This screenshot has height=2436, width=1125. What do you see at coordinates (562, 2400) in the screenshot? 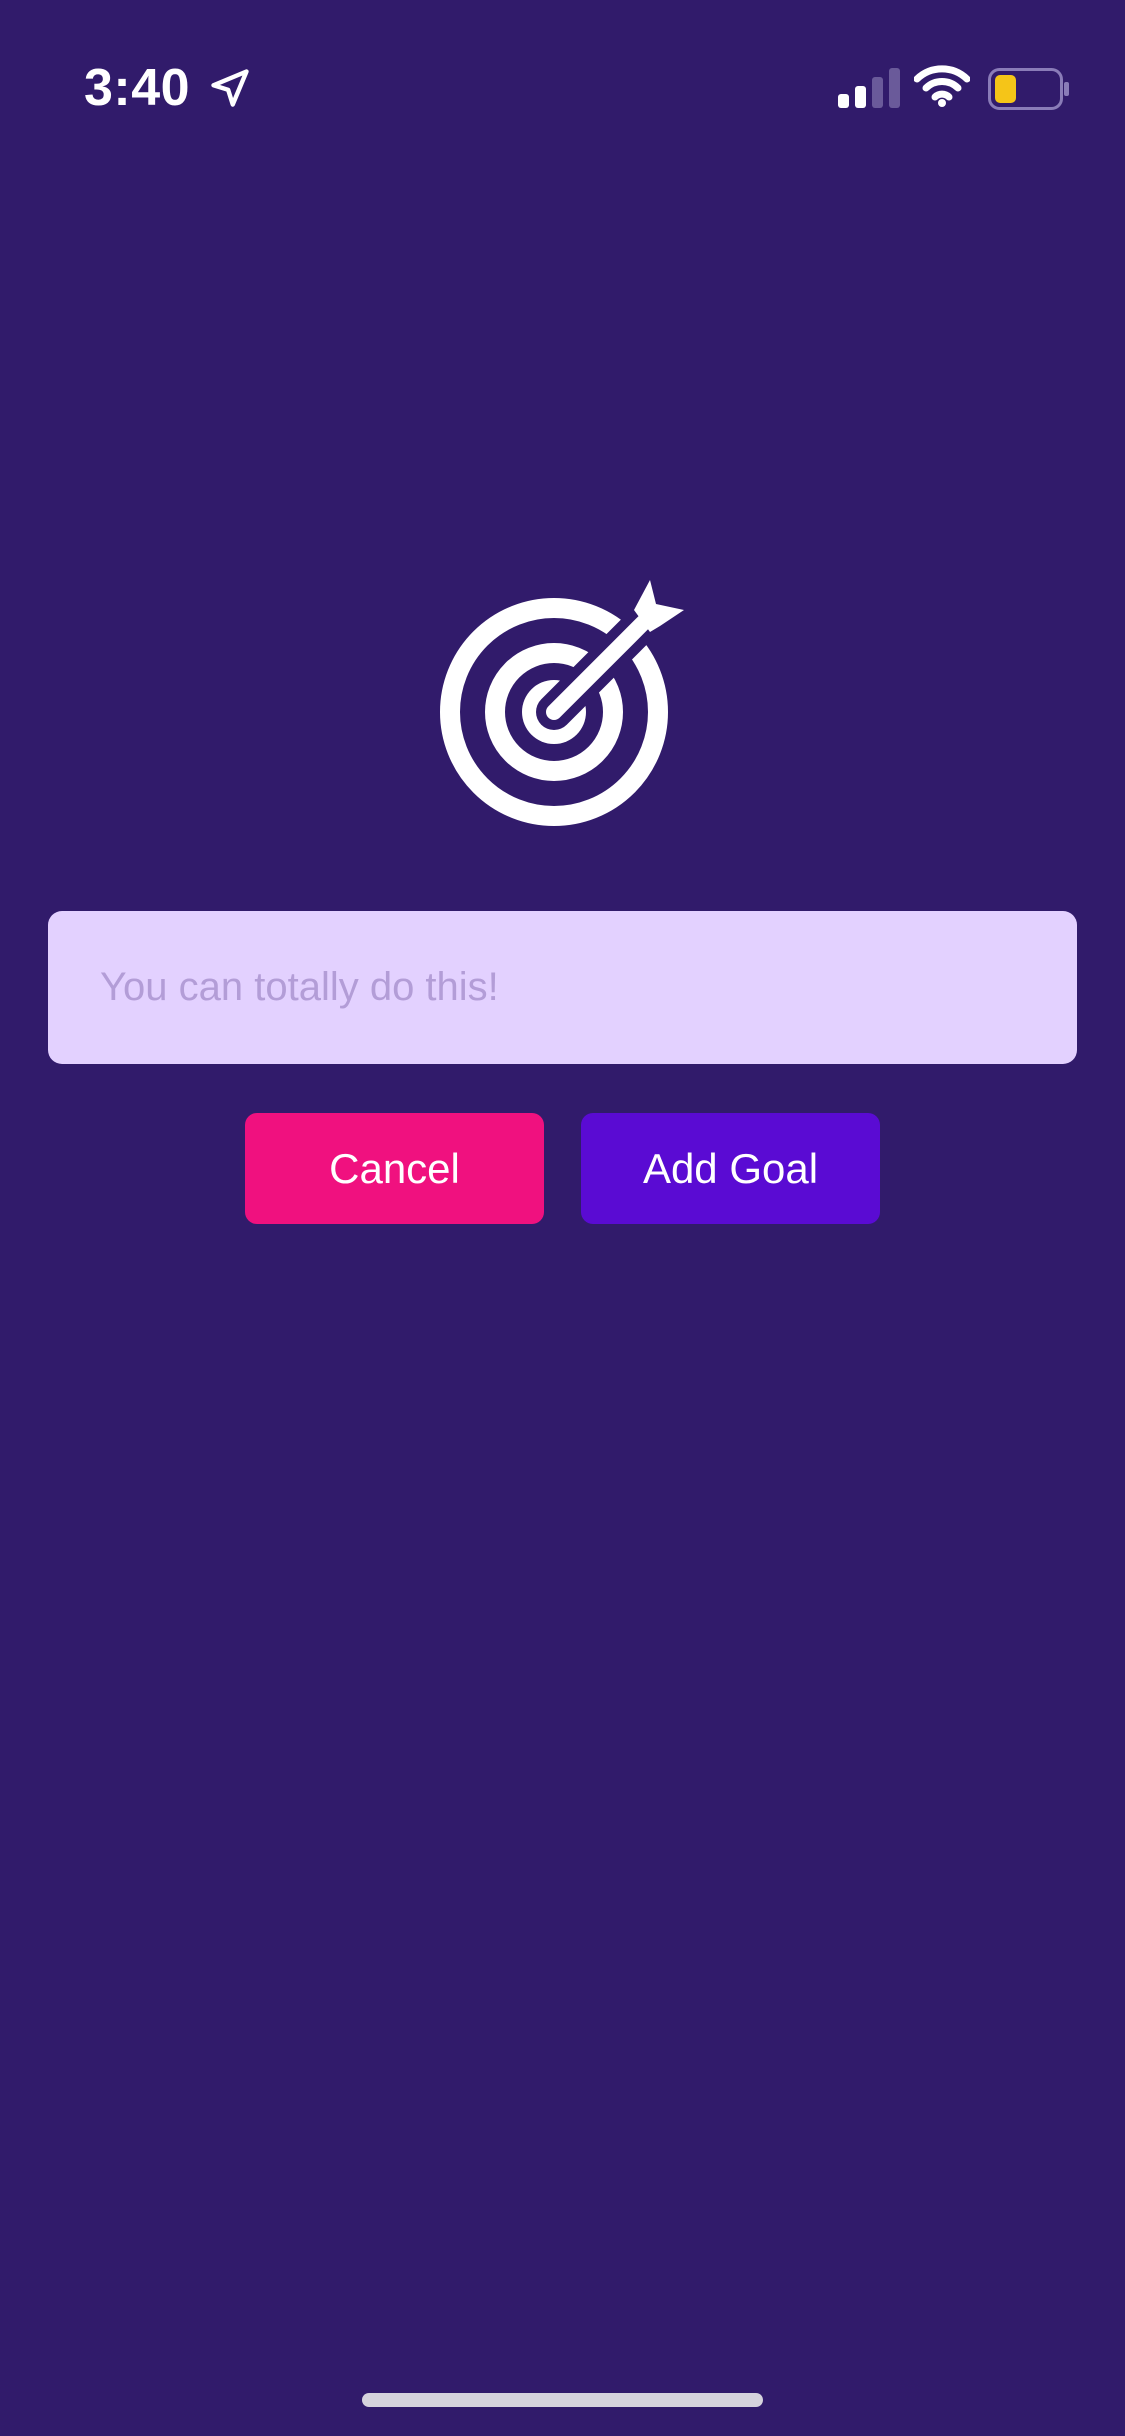
I see `home-indicator` at bounding box center [562, 2400].